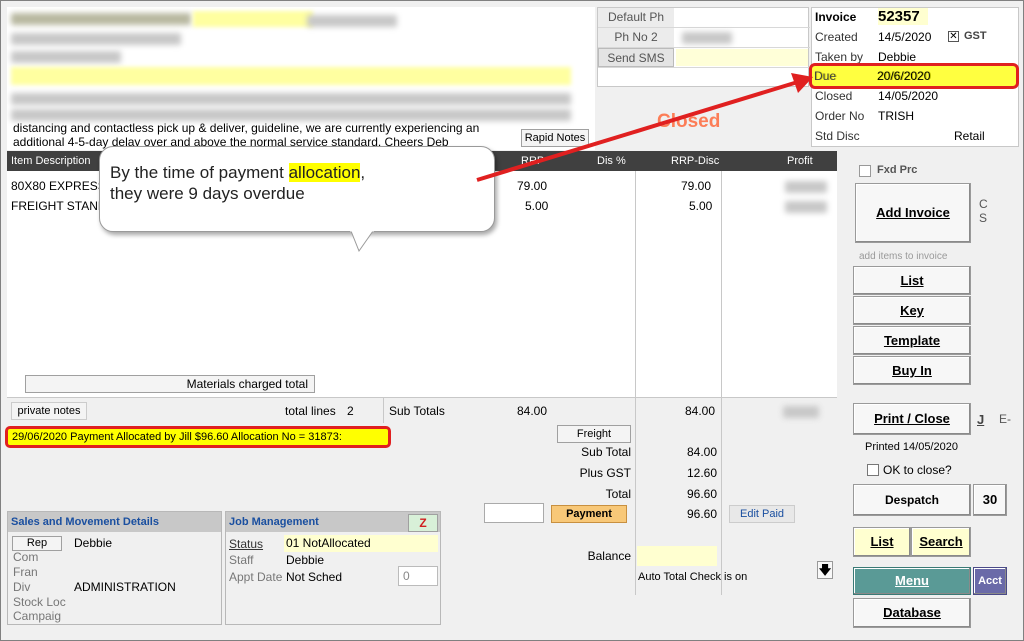 This screenshot has height=641, width=1024. Describe the element at coordinates (639, 130) in the screenshot. I see `annotation-arrow` at that location.